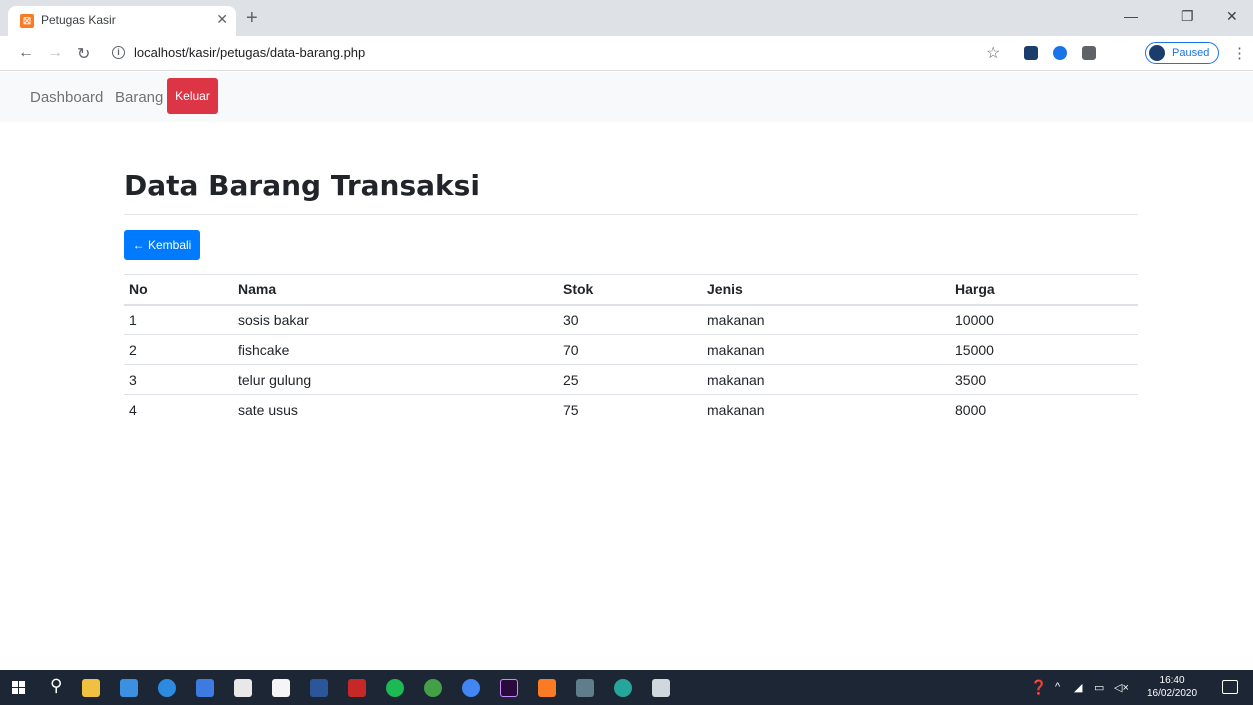 This screenshot has height=705, width=1253. What do you see at coordinates (19, 688) in the screenshot?
I see `windows-start-icon` at bounding box center [19, 688].